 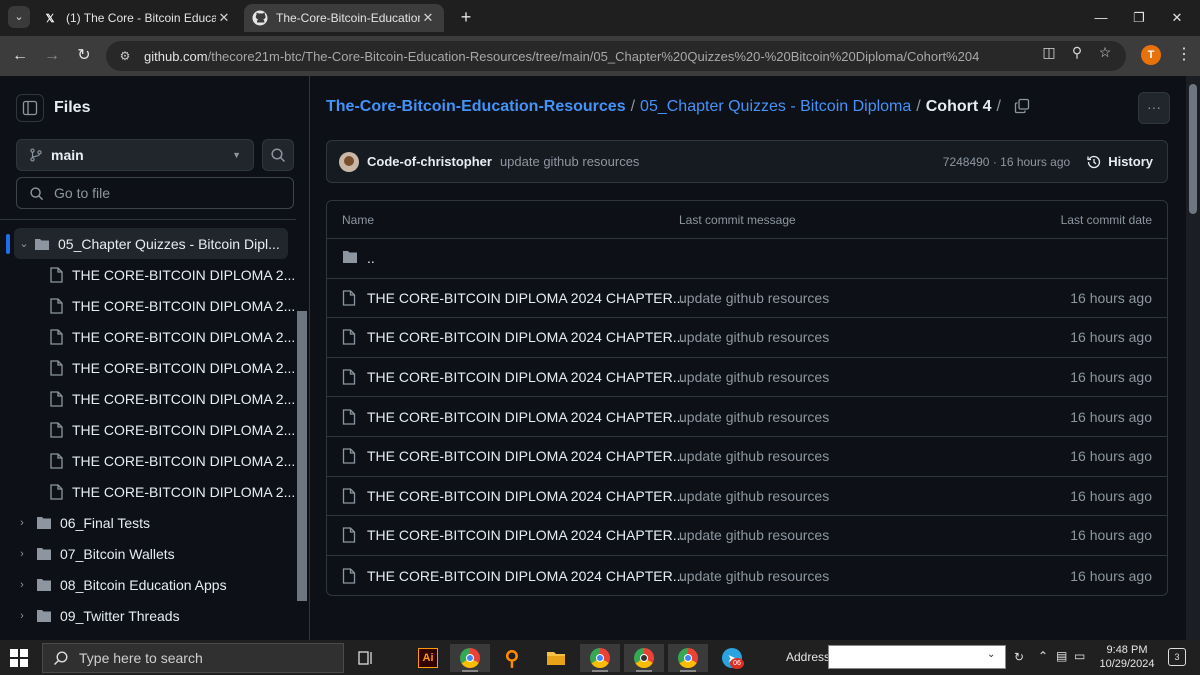 What do you see at coordinates (349, 161) in the screenshot?
I see `author-avatar` at bounding box center [349, 161].